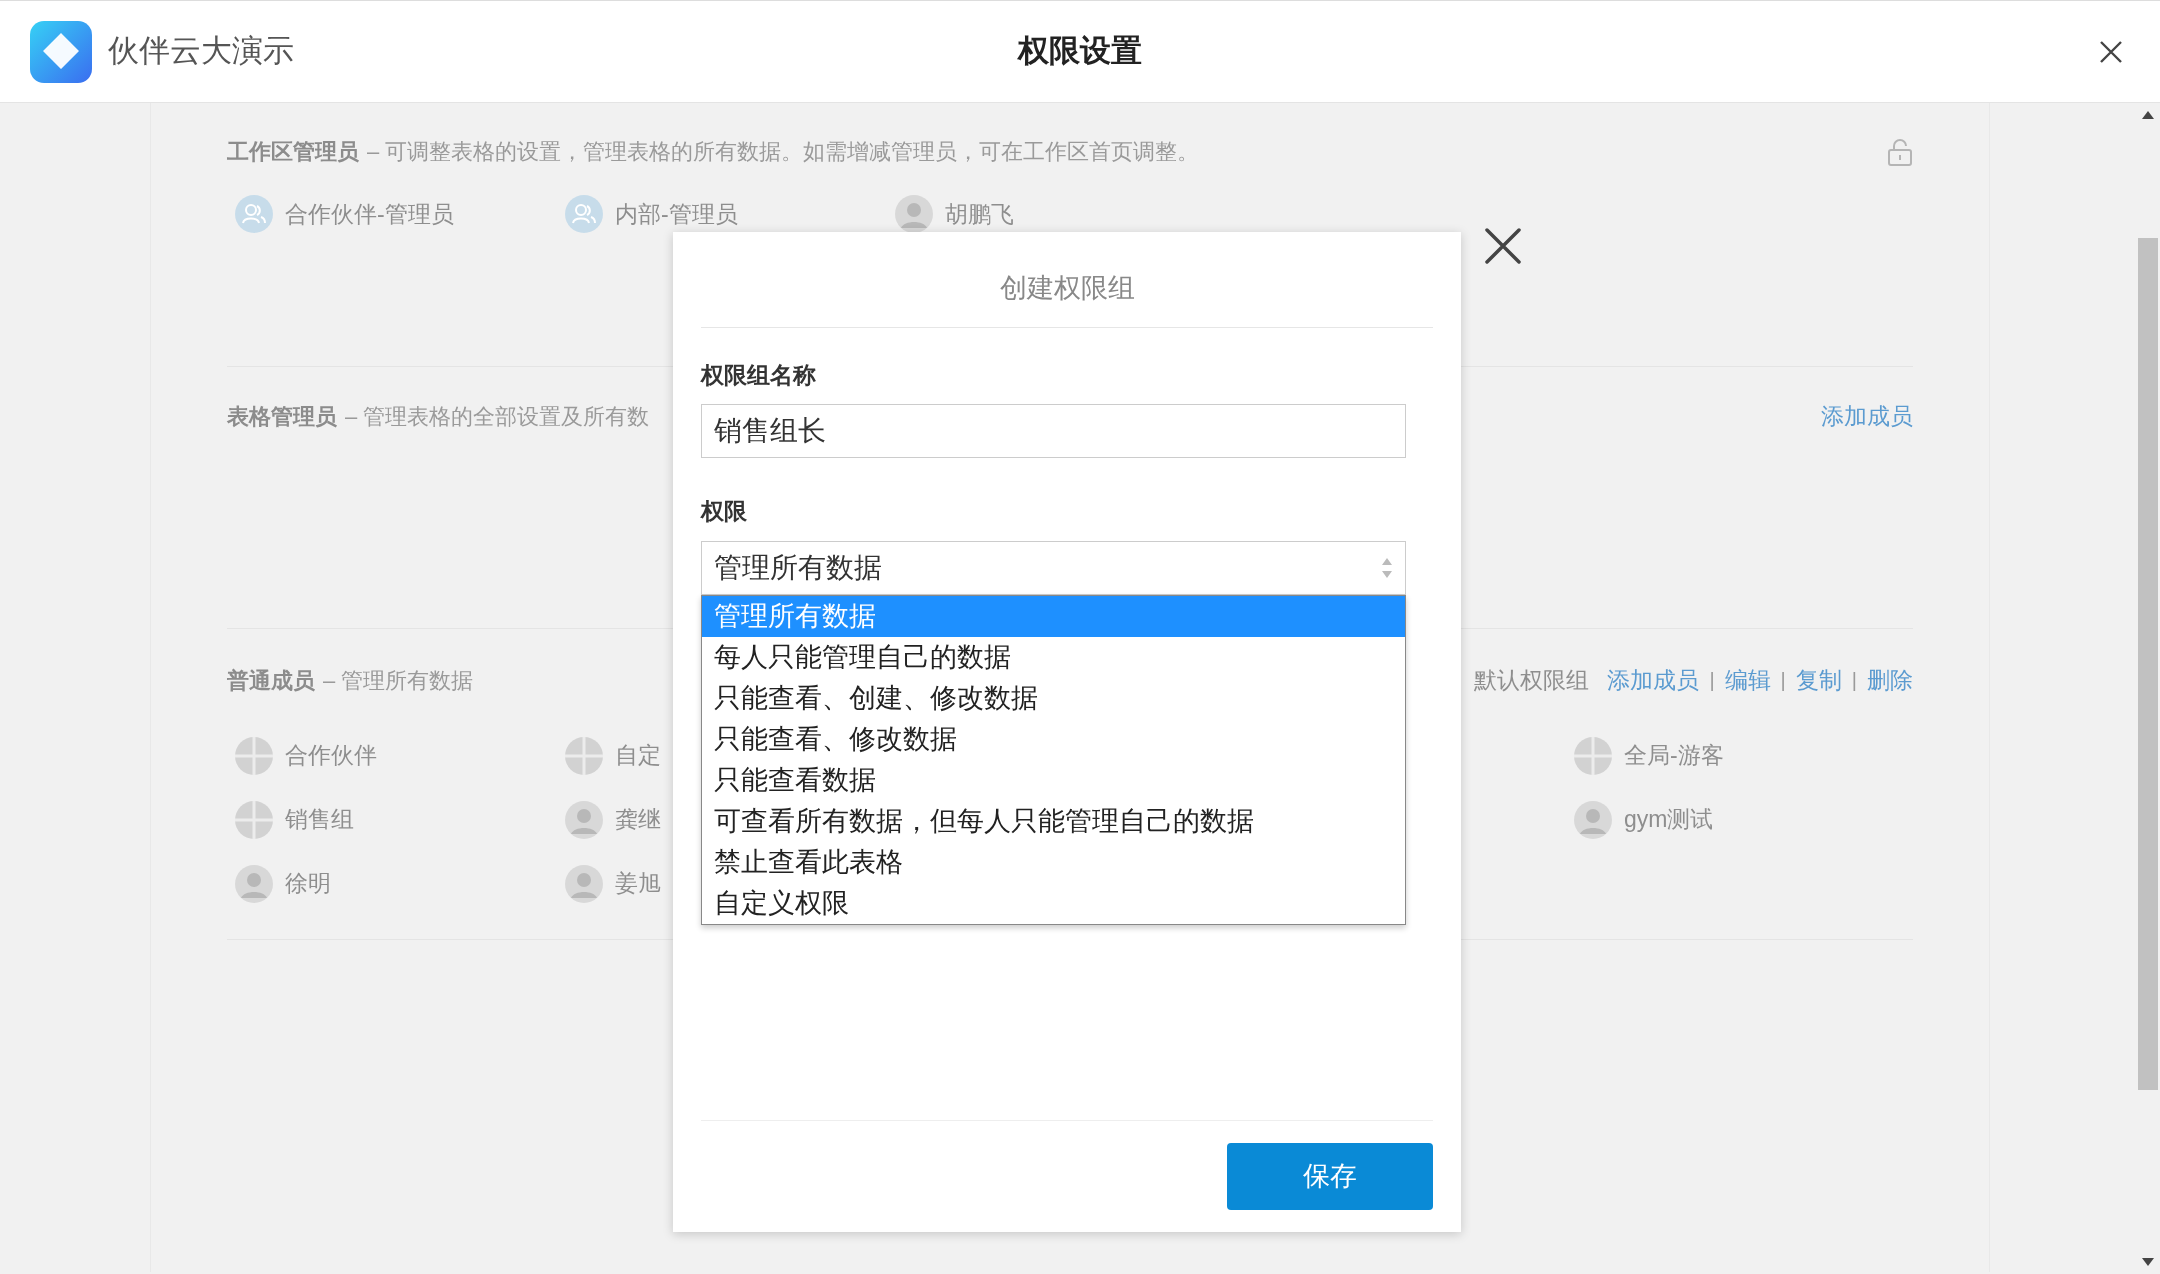 This screenshot has width=2160, height=1274. Describe the element at coordinates (638, 884) in the screenshot. I see `member-name: 姜旭` at that location.